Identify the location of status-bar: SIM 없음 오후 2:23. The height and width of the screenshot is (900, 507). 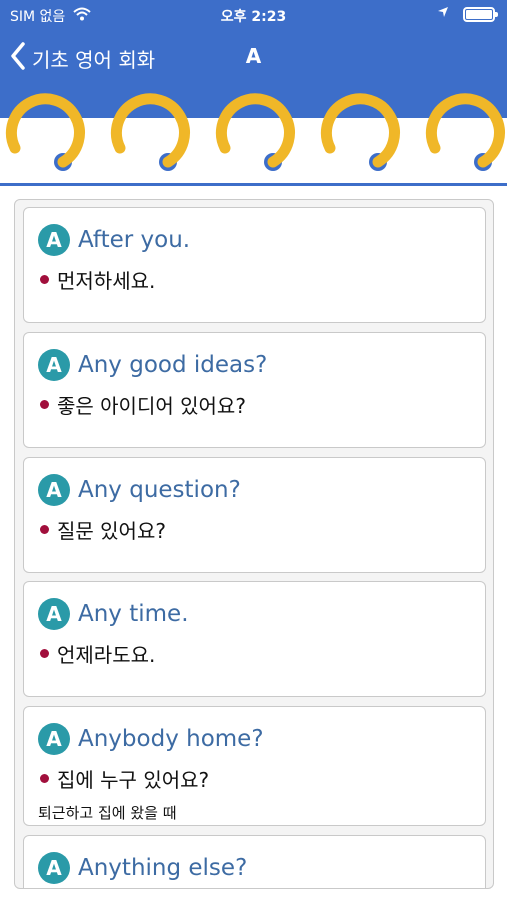
(253, 15).